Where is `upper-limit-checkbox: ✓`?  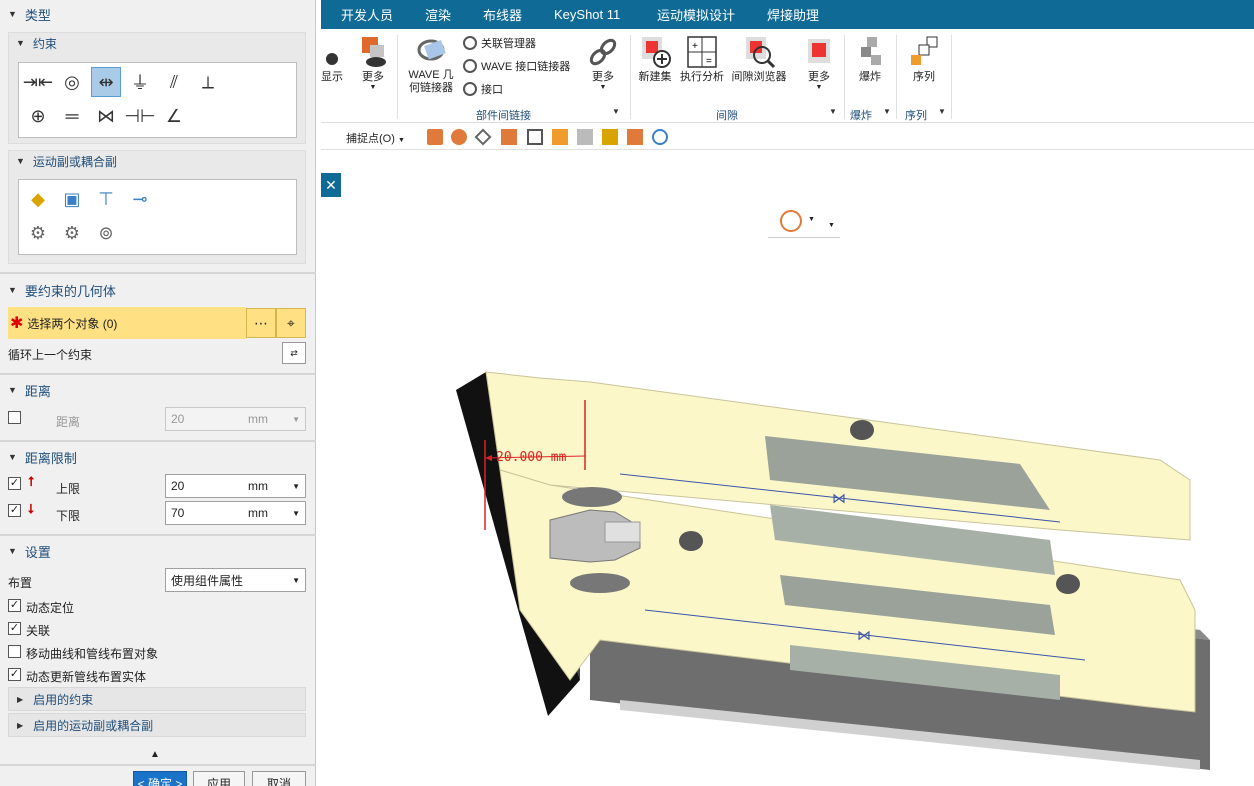
upper-limit-checkbox: ✓ is located at coordinates (14, 483).